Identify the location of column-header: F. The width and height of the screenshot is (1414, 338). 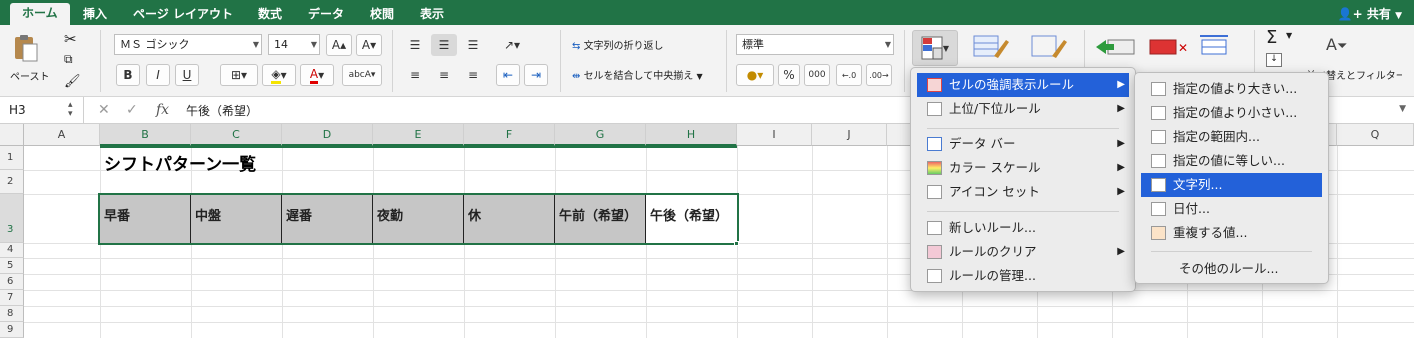
(509, 135).